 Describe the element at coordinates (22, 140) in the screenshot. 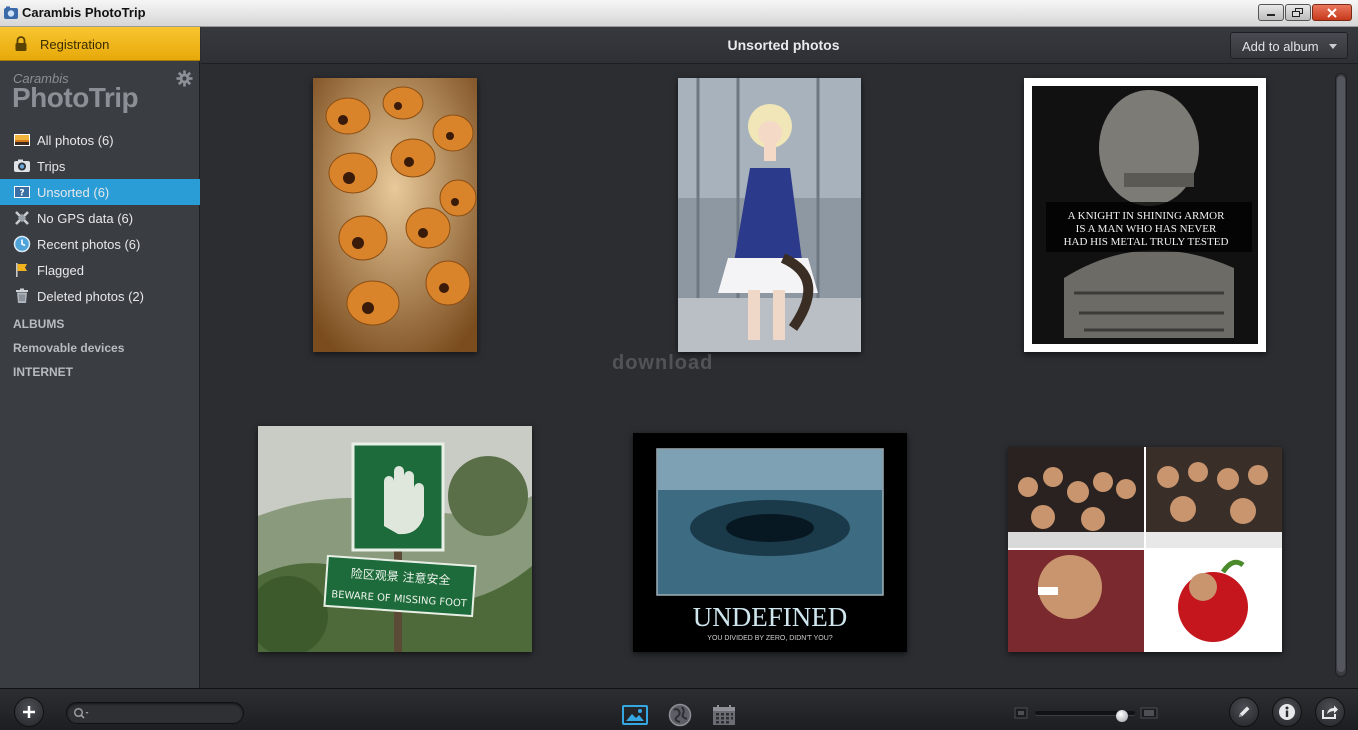

I see `photos-icon` at that location.